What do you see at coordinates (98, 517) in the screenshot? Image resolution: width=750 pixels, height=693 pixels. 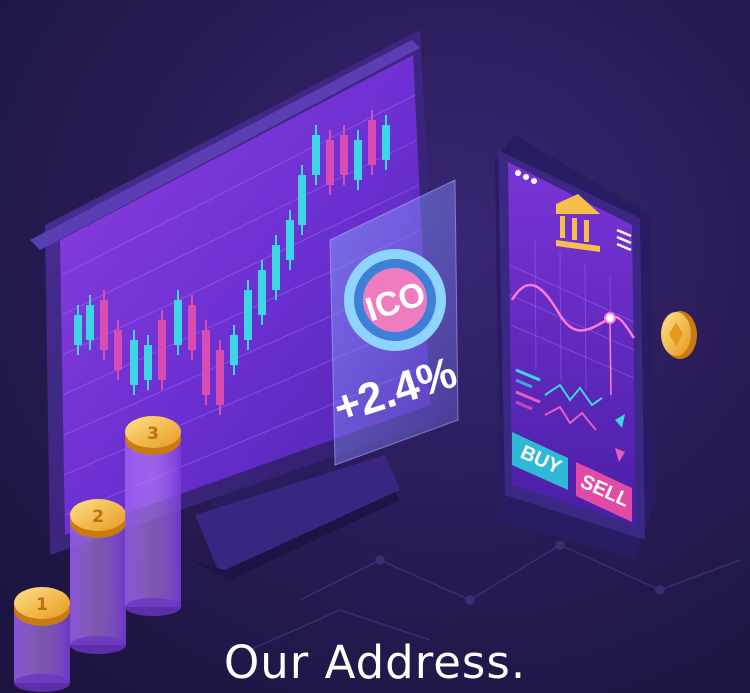 I see `coin-2-number: 2` at bounding box center [98, 517].